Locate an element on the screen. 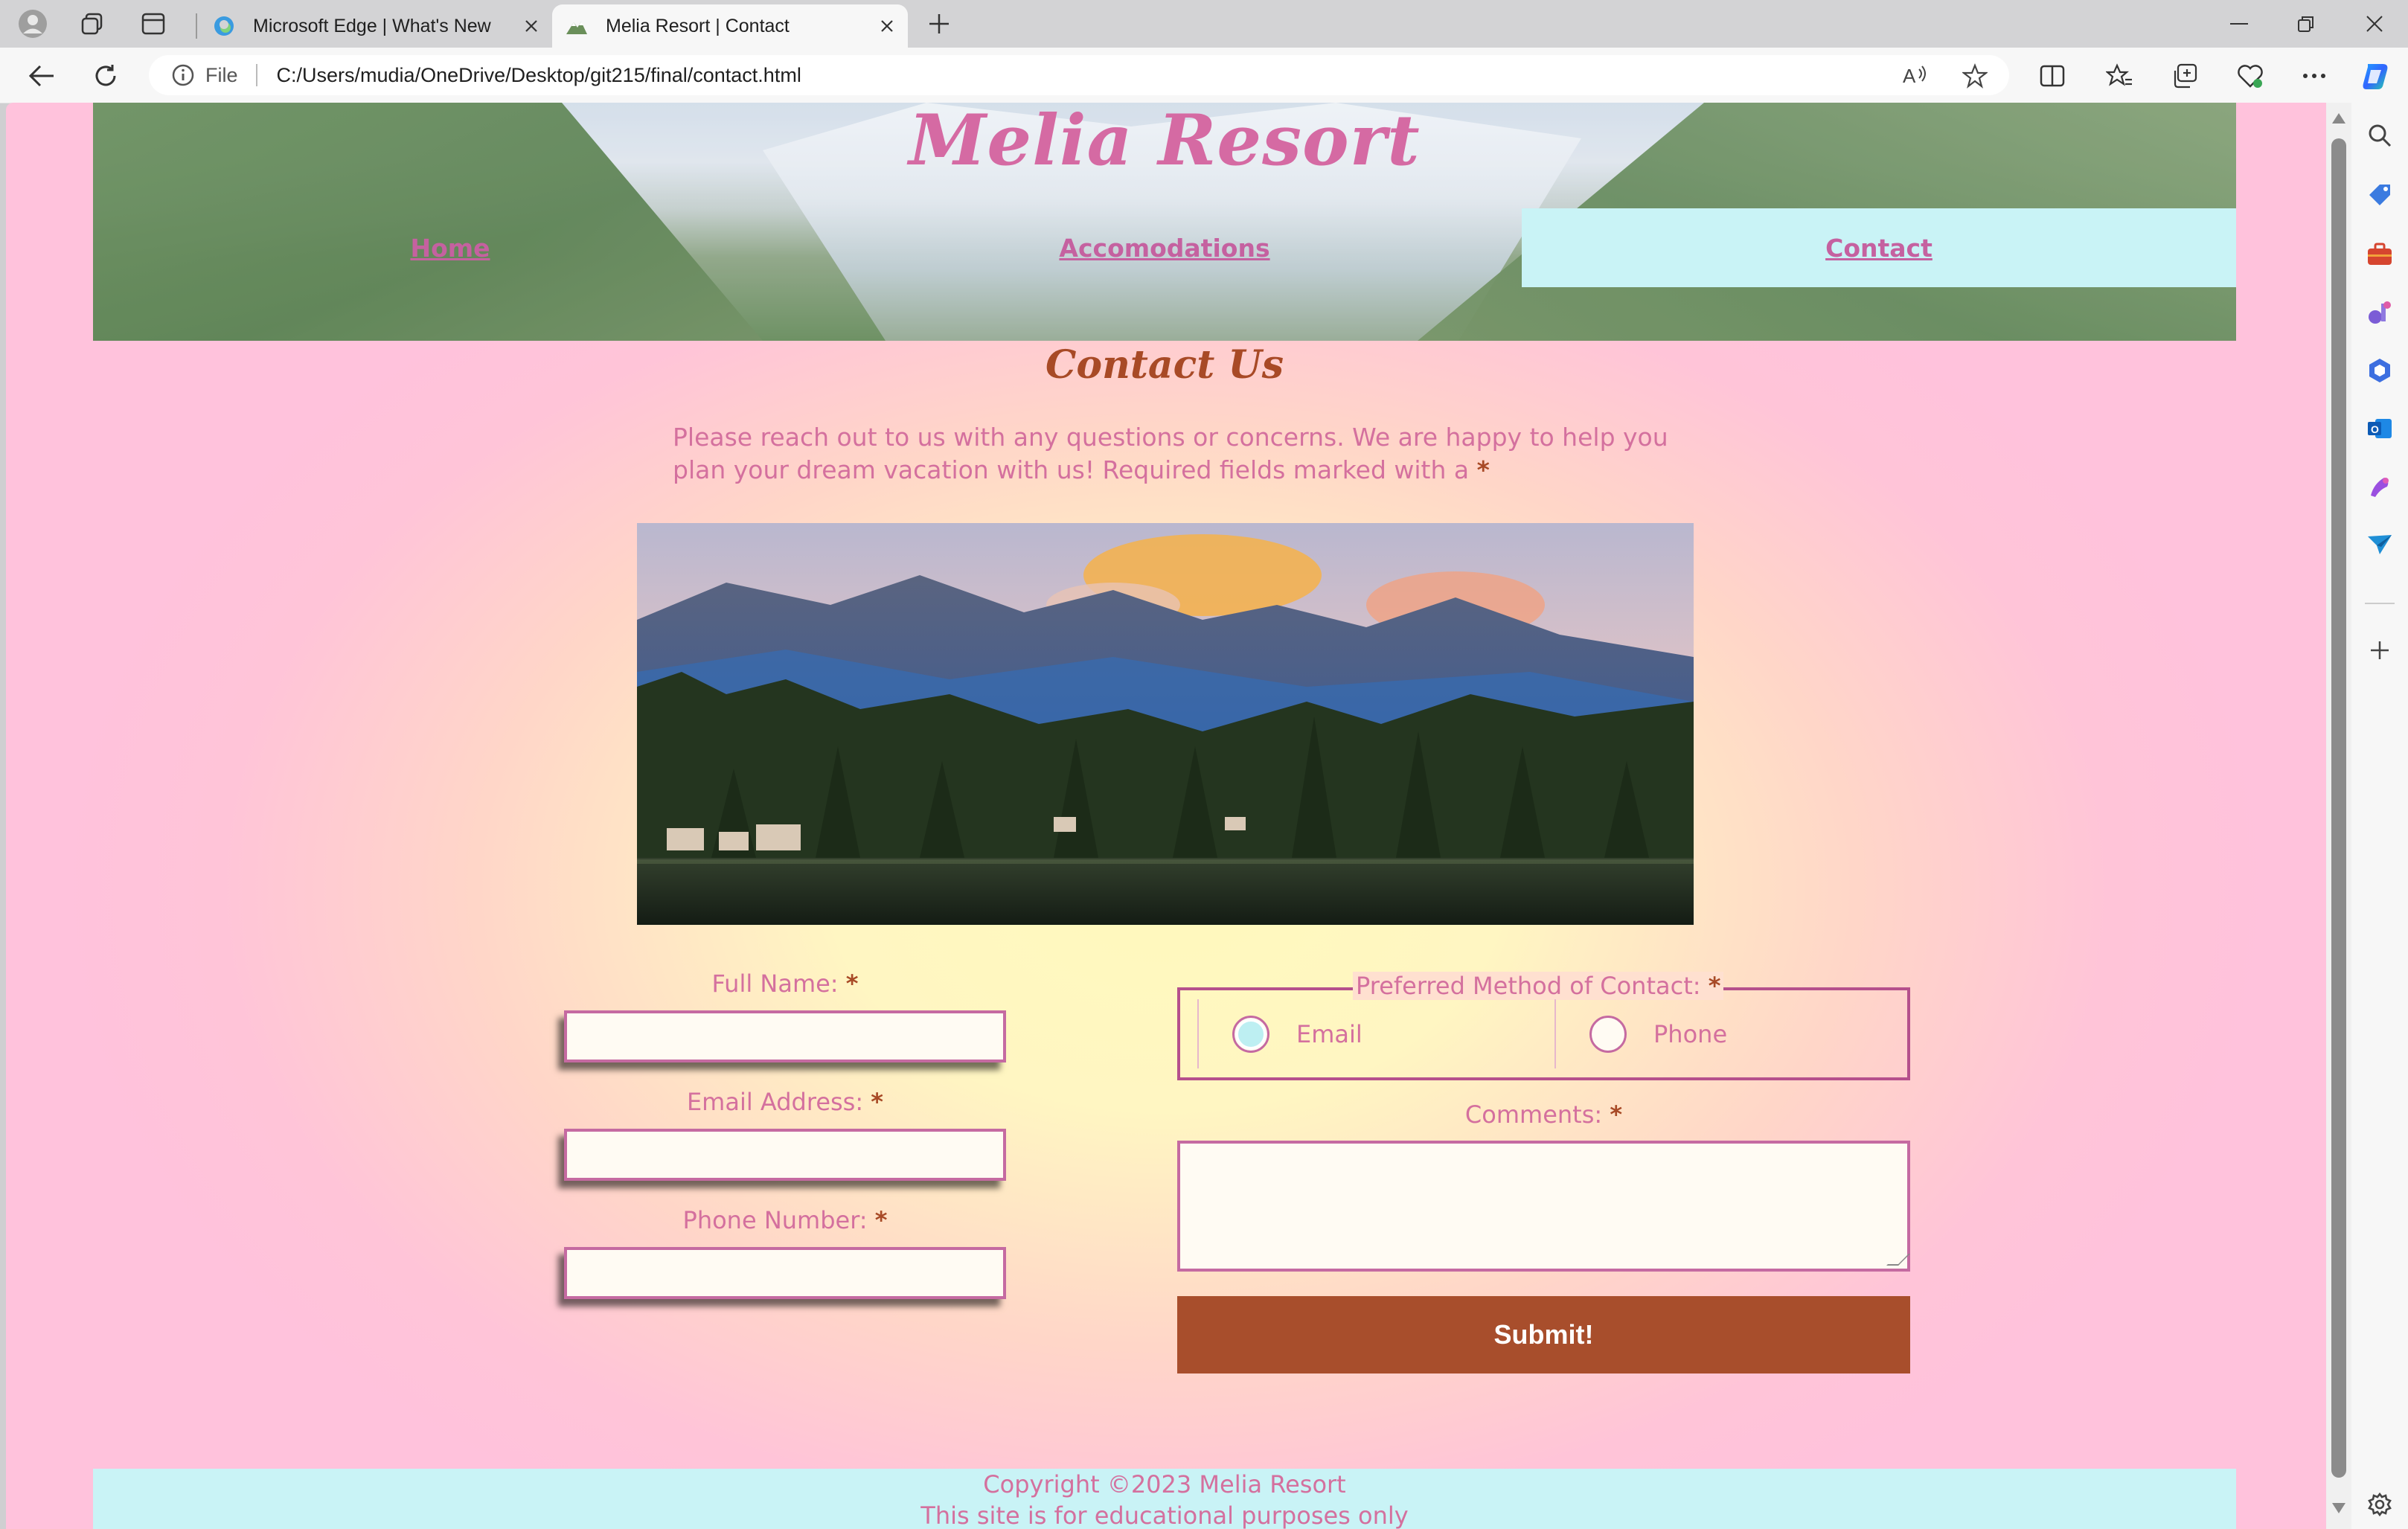 The height and width of the screenshot is (1529, 2408). favorites-icon is located at coordinates (2119, 76).